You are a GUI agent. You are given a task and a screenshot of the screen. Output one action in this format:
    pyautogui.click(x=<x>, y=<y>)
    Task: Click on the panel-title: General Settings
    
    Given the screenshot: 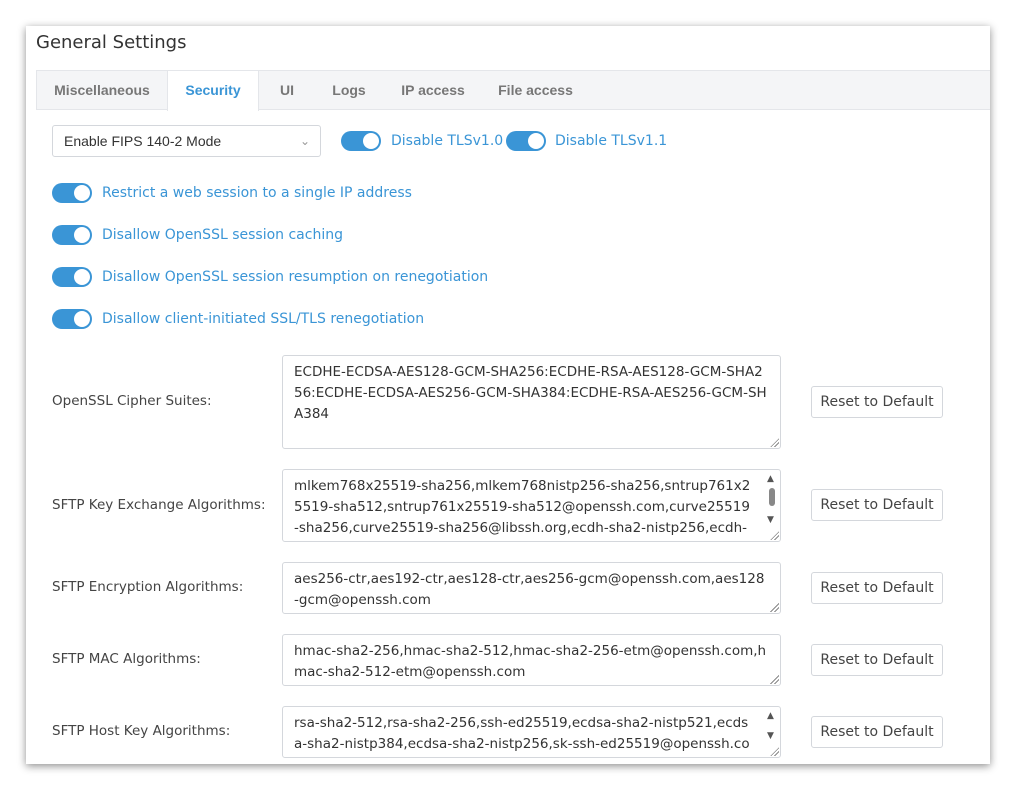 What is the action you would take?
    pyautogui.click(x=111, y=42)
    